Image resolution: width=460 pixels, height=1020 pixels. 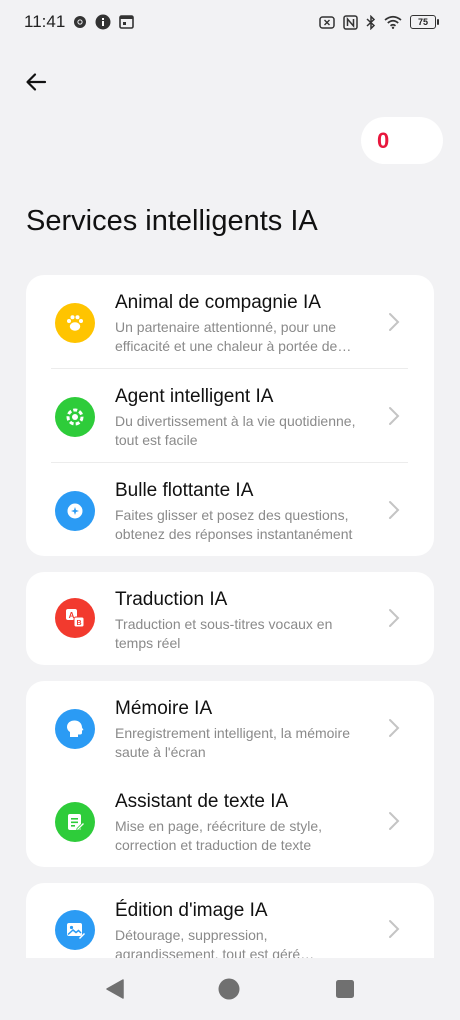 What do you see at coordinates (75, 729) in the screenshot?
I see `memory-head-icon` at bounding box center [75, 729].